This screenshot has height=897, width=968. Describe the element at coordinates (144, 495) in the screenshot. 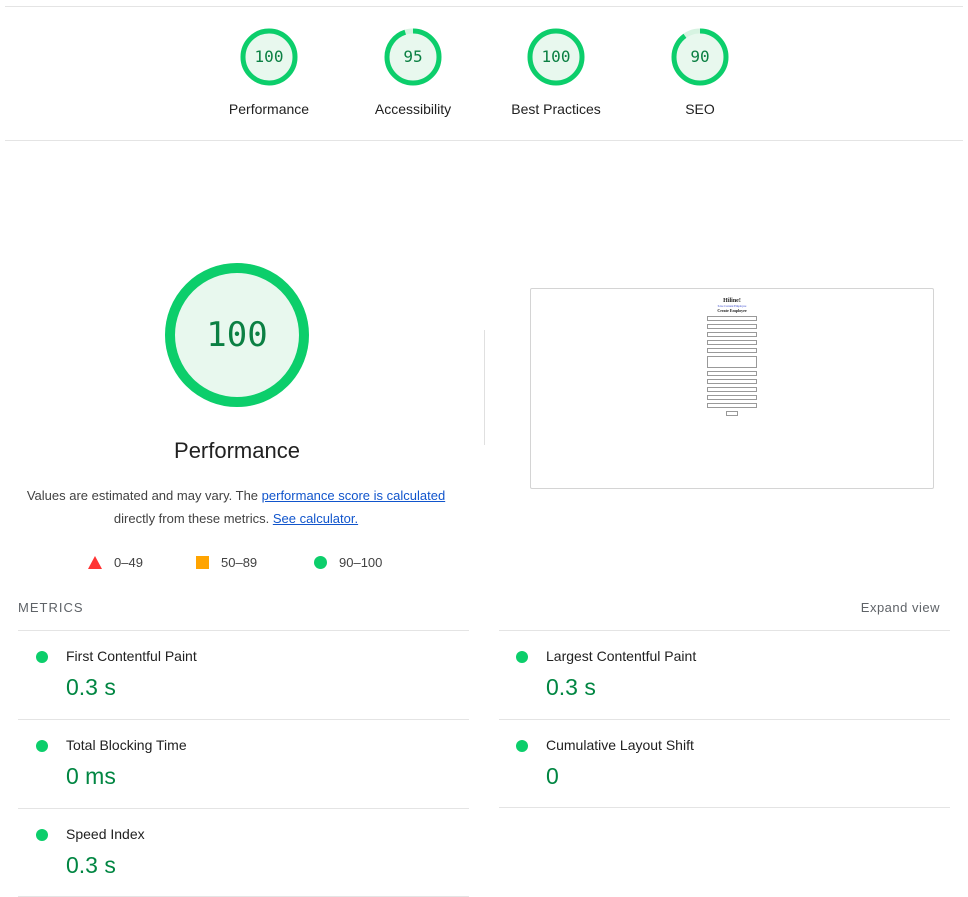

I see `description-text: Values are estimated and may vary. The` at that location.